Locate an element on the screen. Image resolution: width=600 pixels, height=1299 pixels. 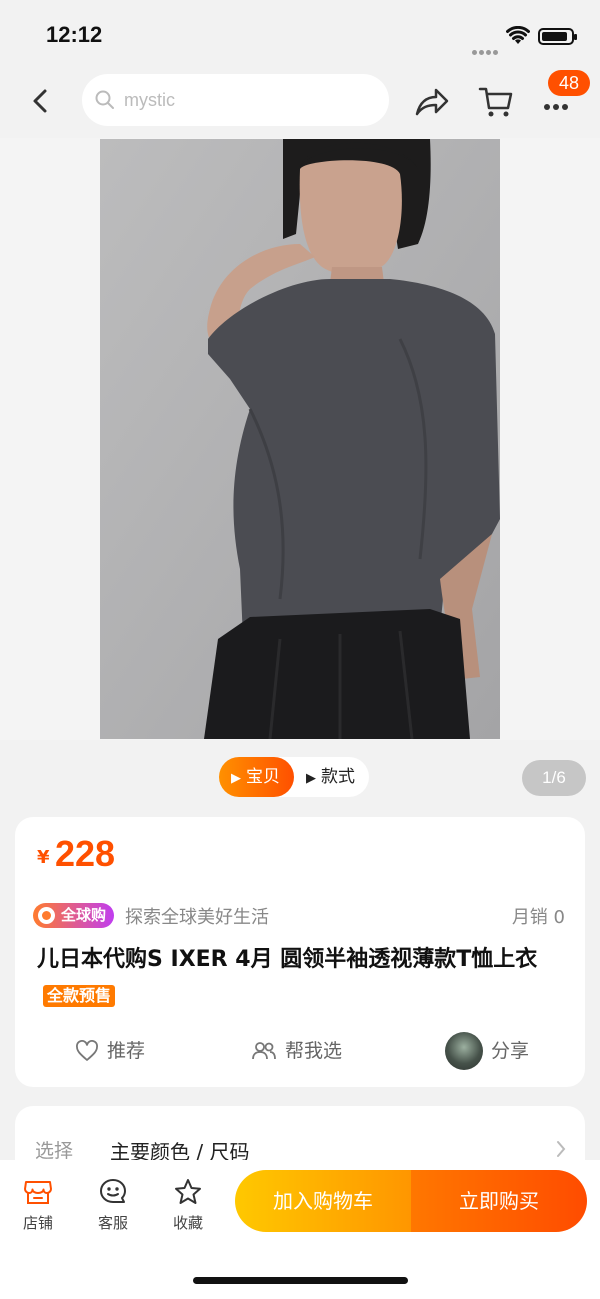
favorite-button: 收藏 is located at coordinates (188, 1205).